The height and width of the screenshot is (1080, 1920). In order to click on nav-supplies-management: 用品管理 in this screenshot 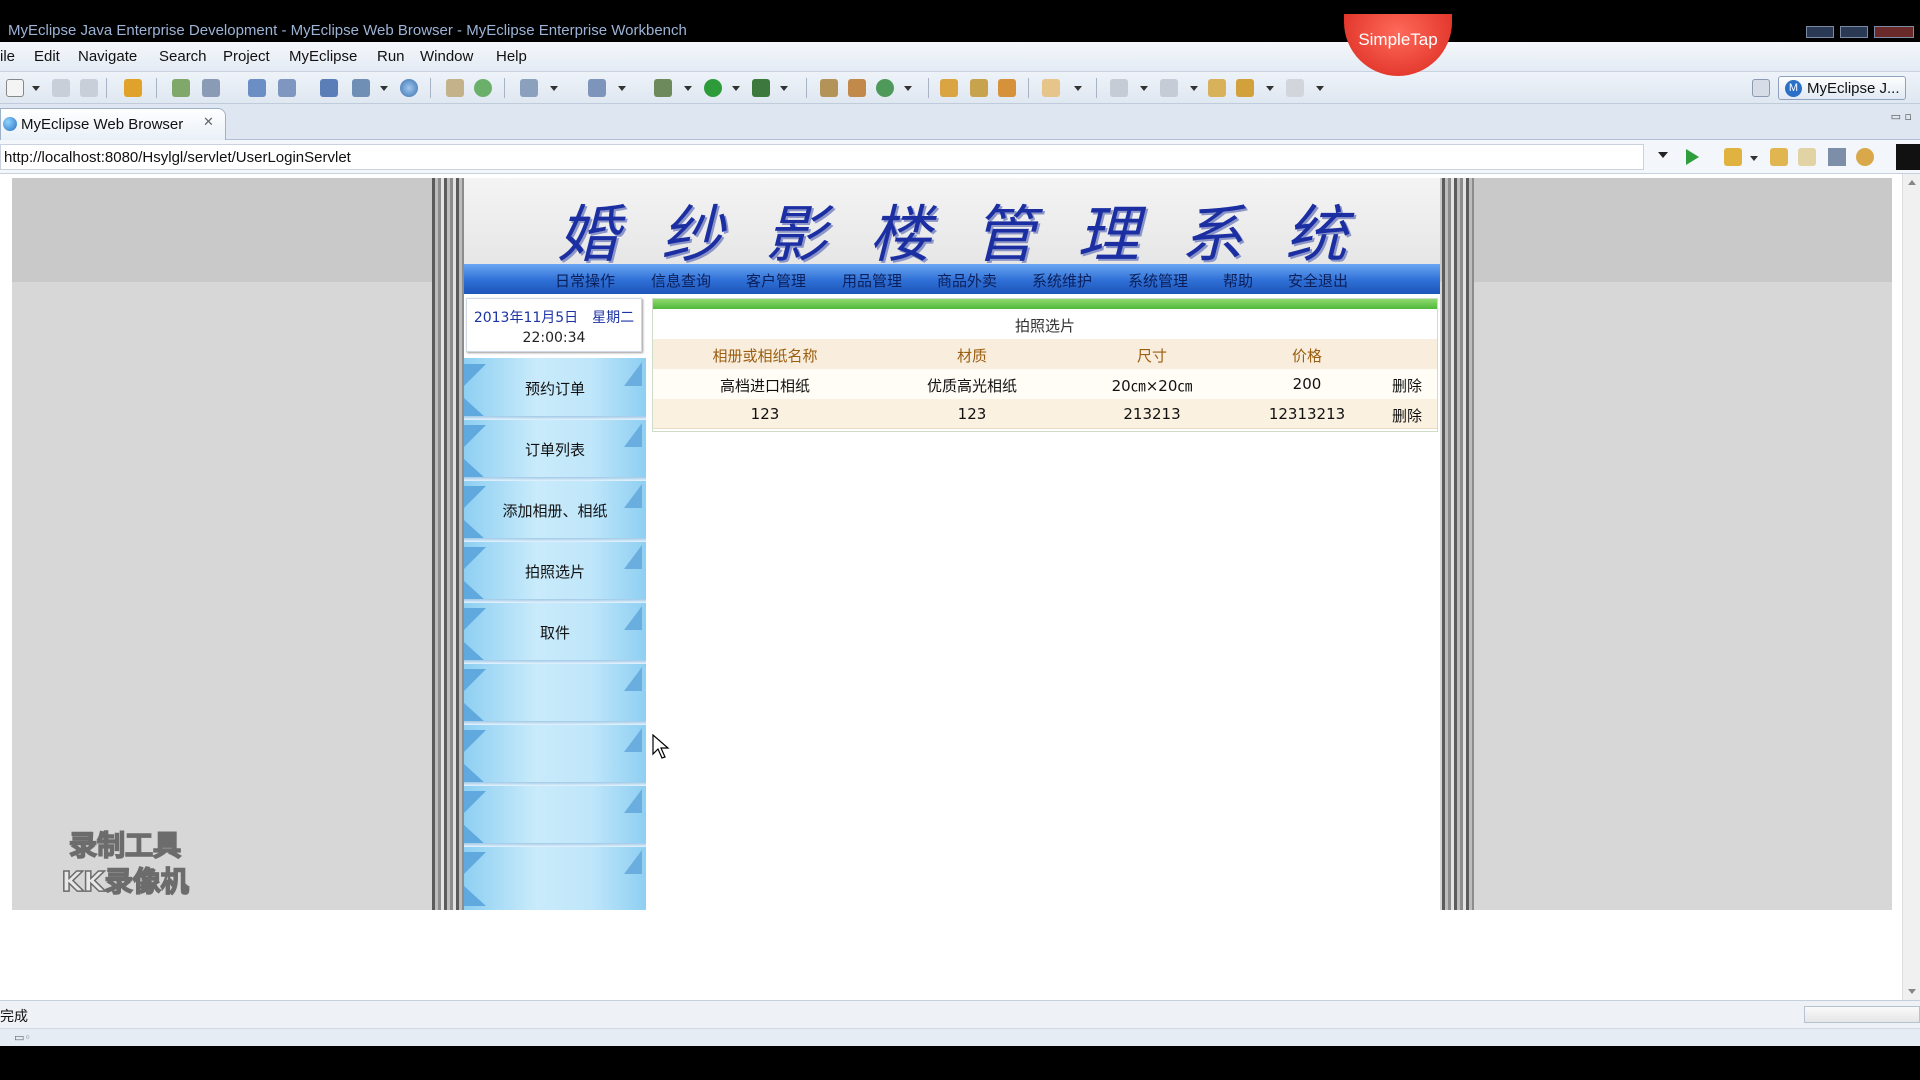, I will do `click(872, 280)`.